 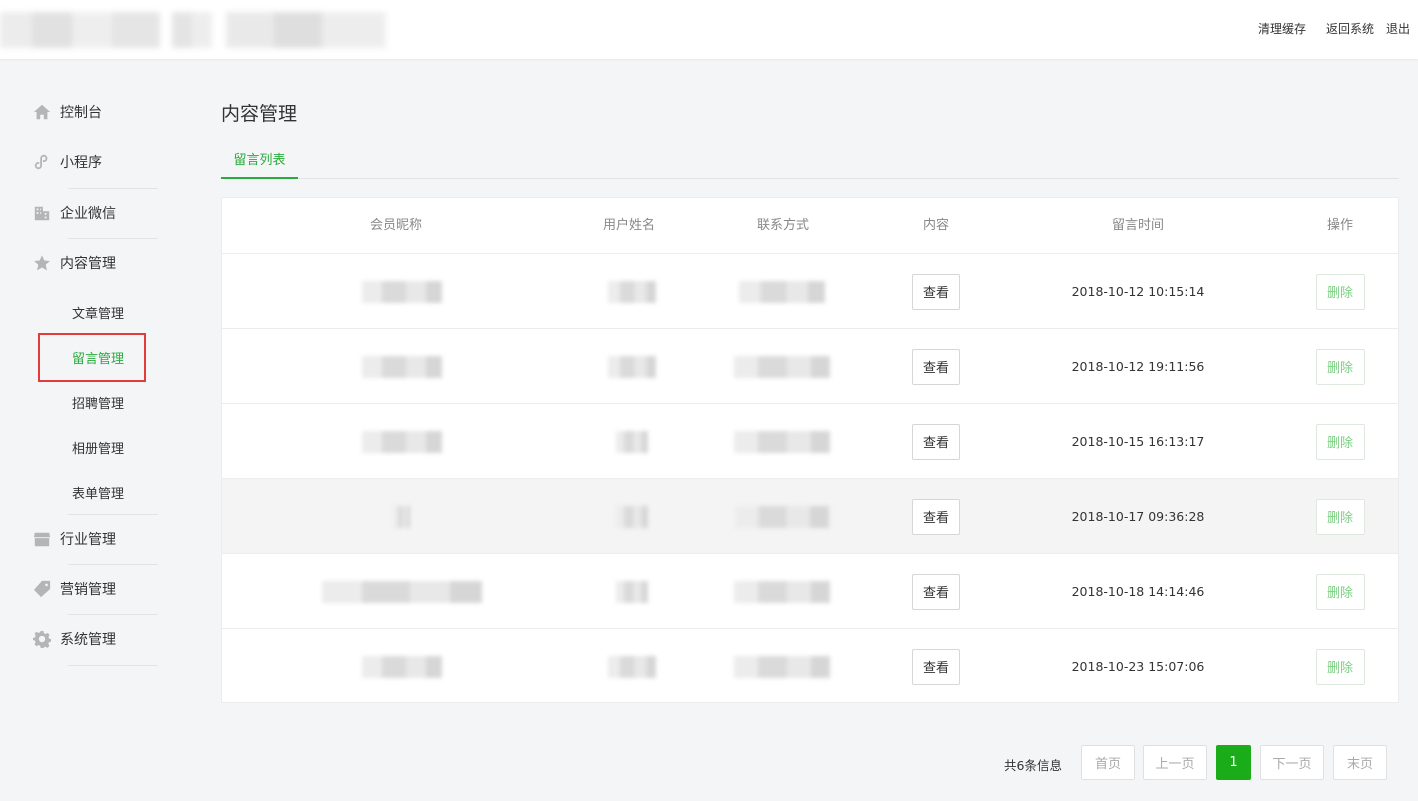 What do you see at coordinates (88, 640) in the screenshot?
I see `sidebar-item-label: 系统管理` at bounding box center [88, 640].